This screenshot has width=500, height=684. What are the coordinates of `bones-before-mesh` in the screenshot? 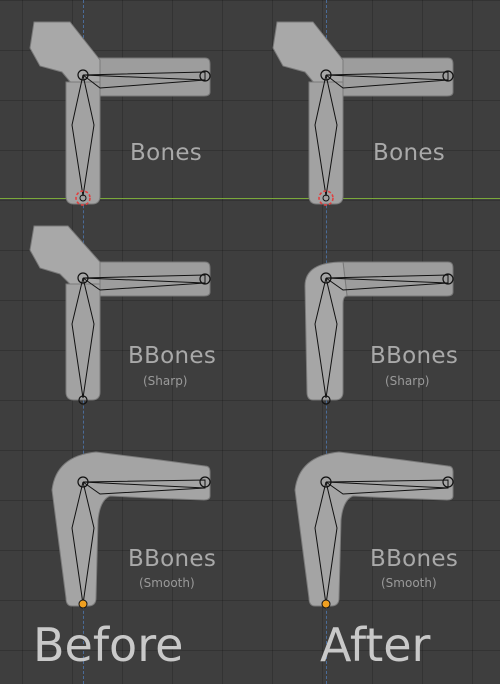 It's located at (120, 113).